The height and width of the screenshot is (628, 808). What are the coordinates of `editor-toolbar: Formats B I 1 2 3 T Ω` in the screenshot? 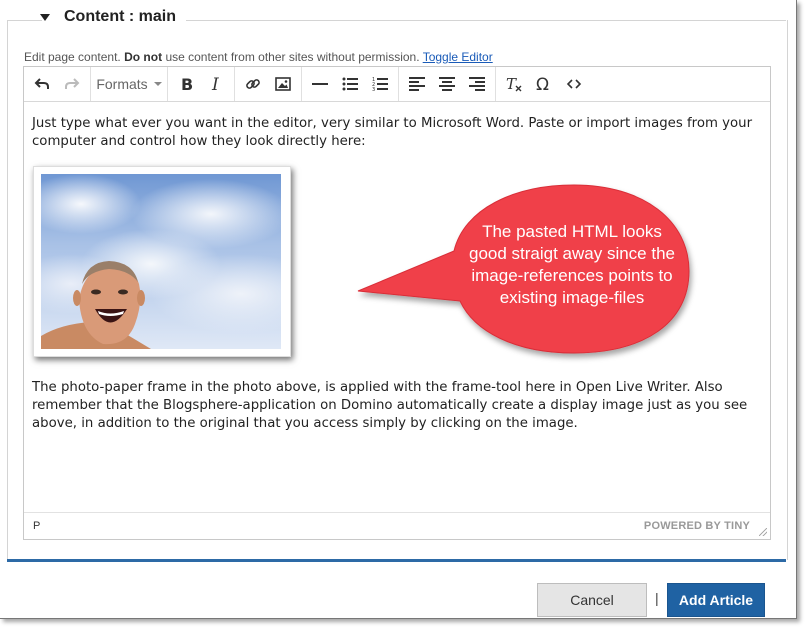 It's located at (397, 84).